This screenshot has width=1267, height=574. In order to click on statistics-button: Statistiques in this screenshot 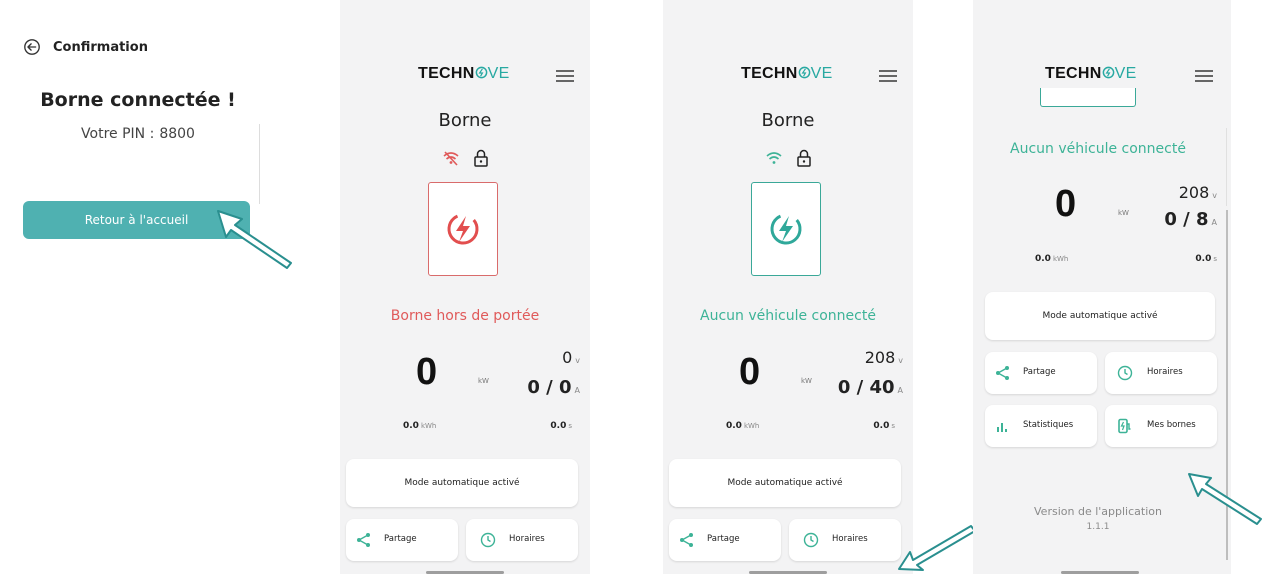, I will do `click(1041, 426)`.